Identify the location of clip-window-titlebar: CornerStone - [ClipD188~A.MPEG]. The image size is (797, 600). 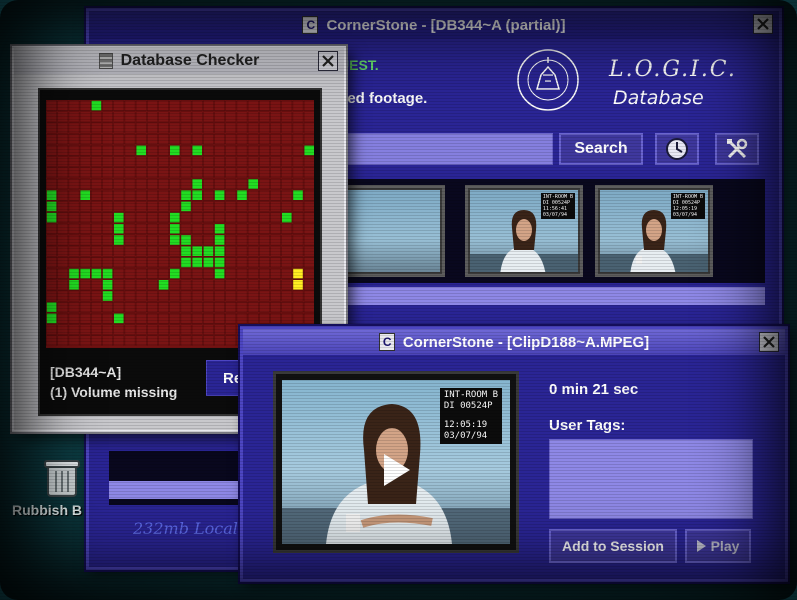
(514, 342).